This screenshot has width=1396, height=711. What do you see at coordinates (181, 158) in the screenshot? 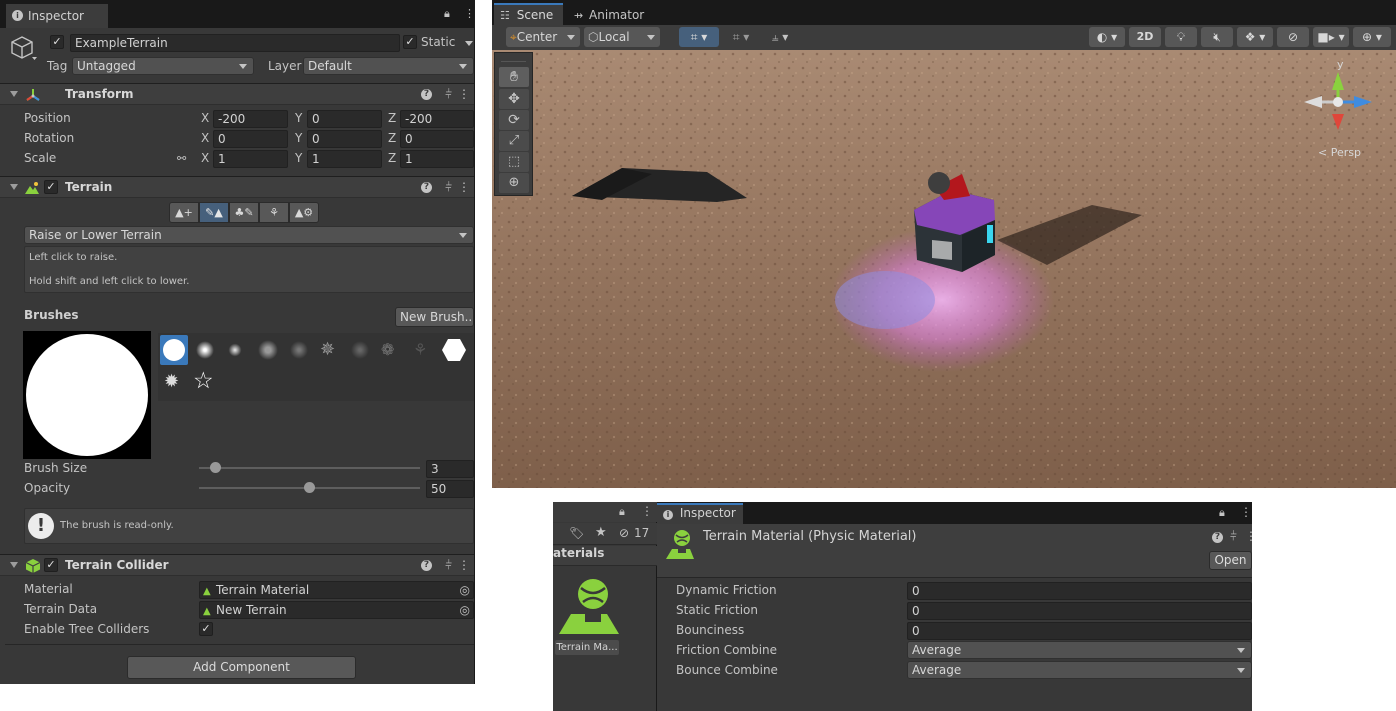
I see `link-icon: ⚯` at bounding box center [181, 158].